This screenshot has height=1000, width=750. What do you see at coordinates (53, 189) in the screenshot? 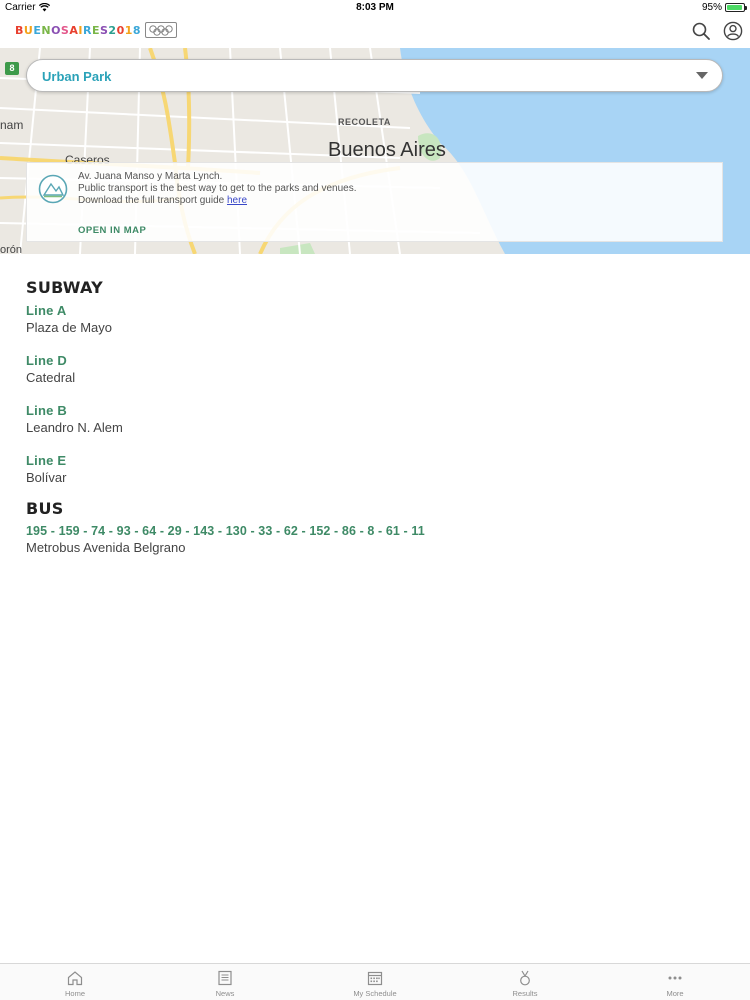
I see `venue-logo-icon` at bounding box center [53, 189].